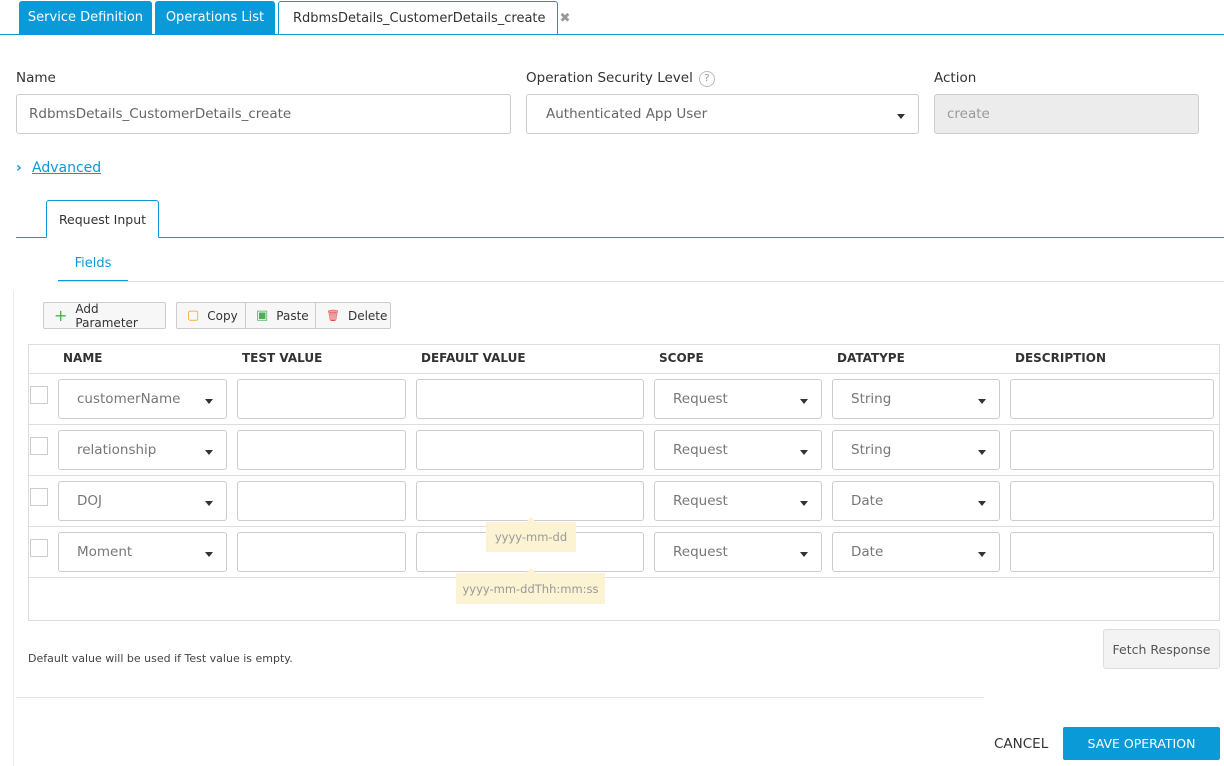 Image resolution: width=1224 pixels, height=766 pixels. I want to click on help-icon: ?, so click(706, 79).